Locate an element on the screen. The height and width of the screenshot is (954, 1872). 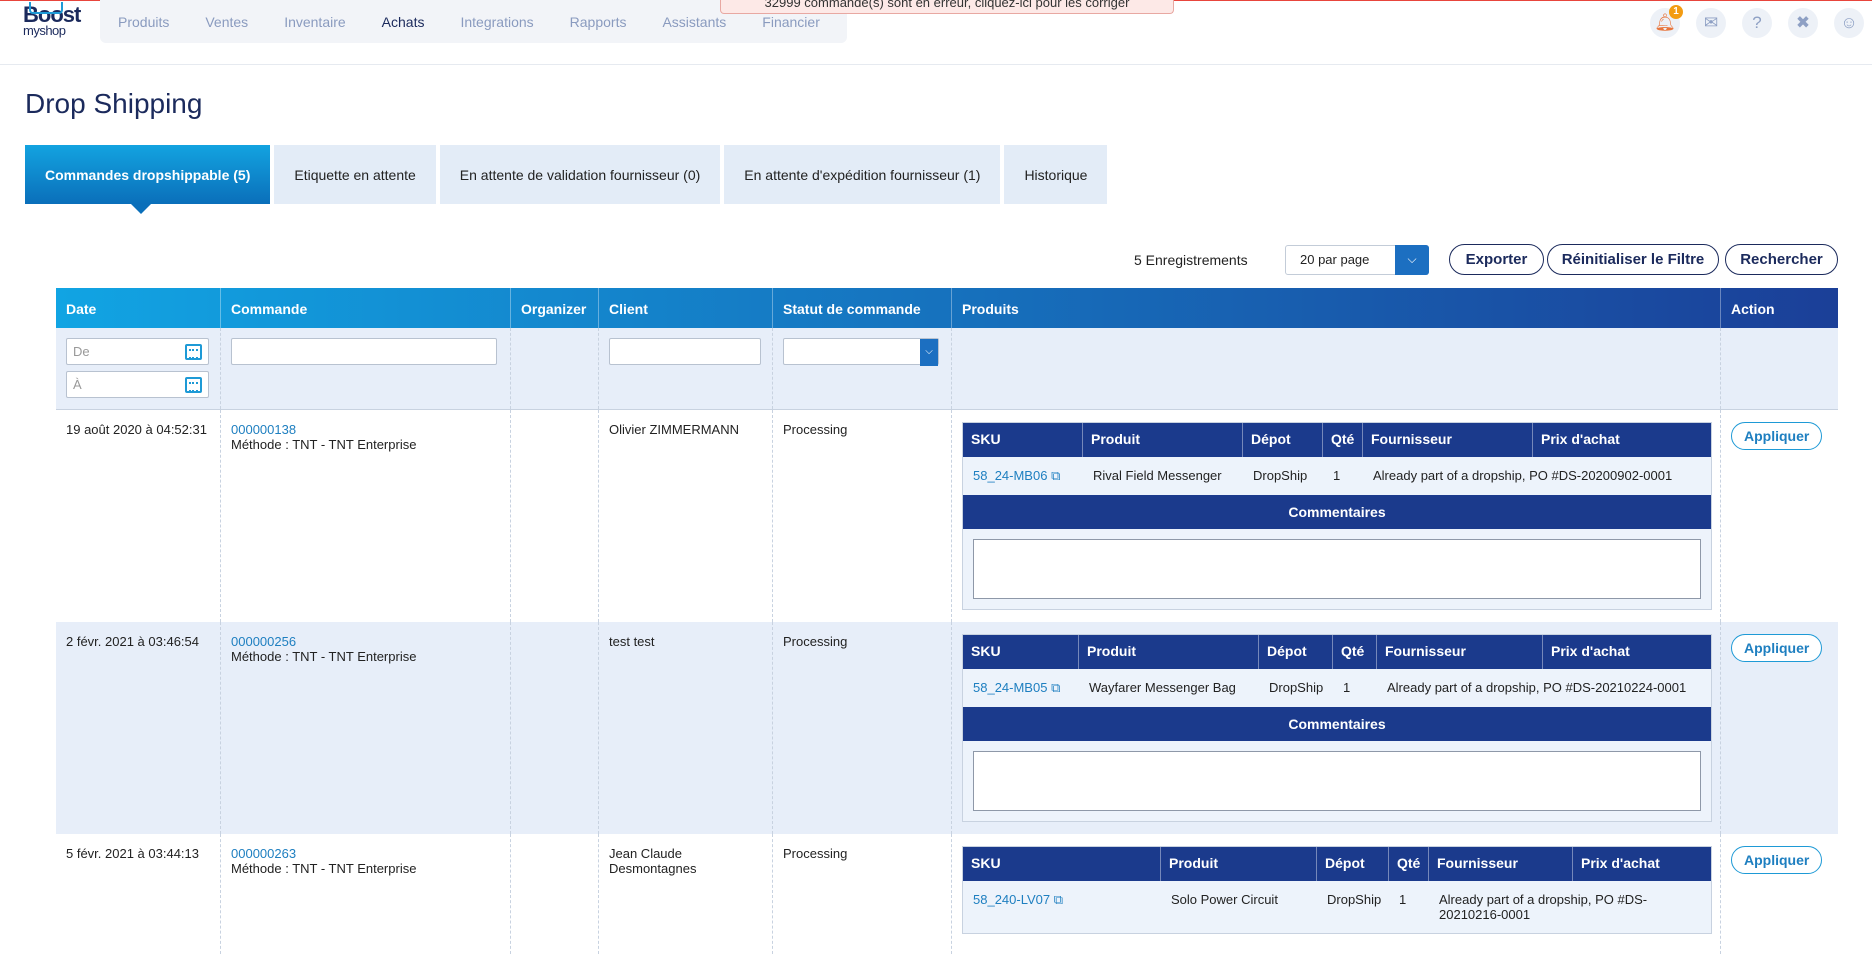
page-title: Drop Shipping is located at coordinates (114, 103).